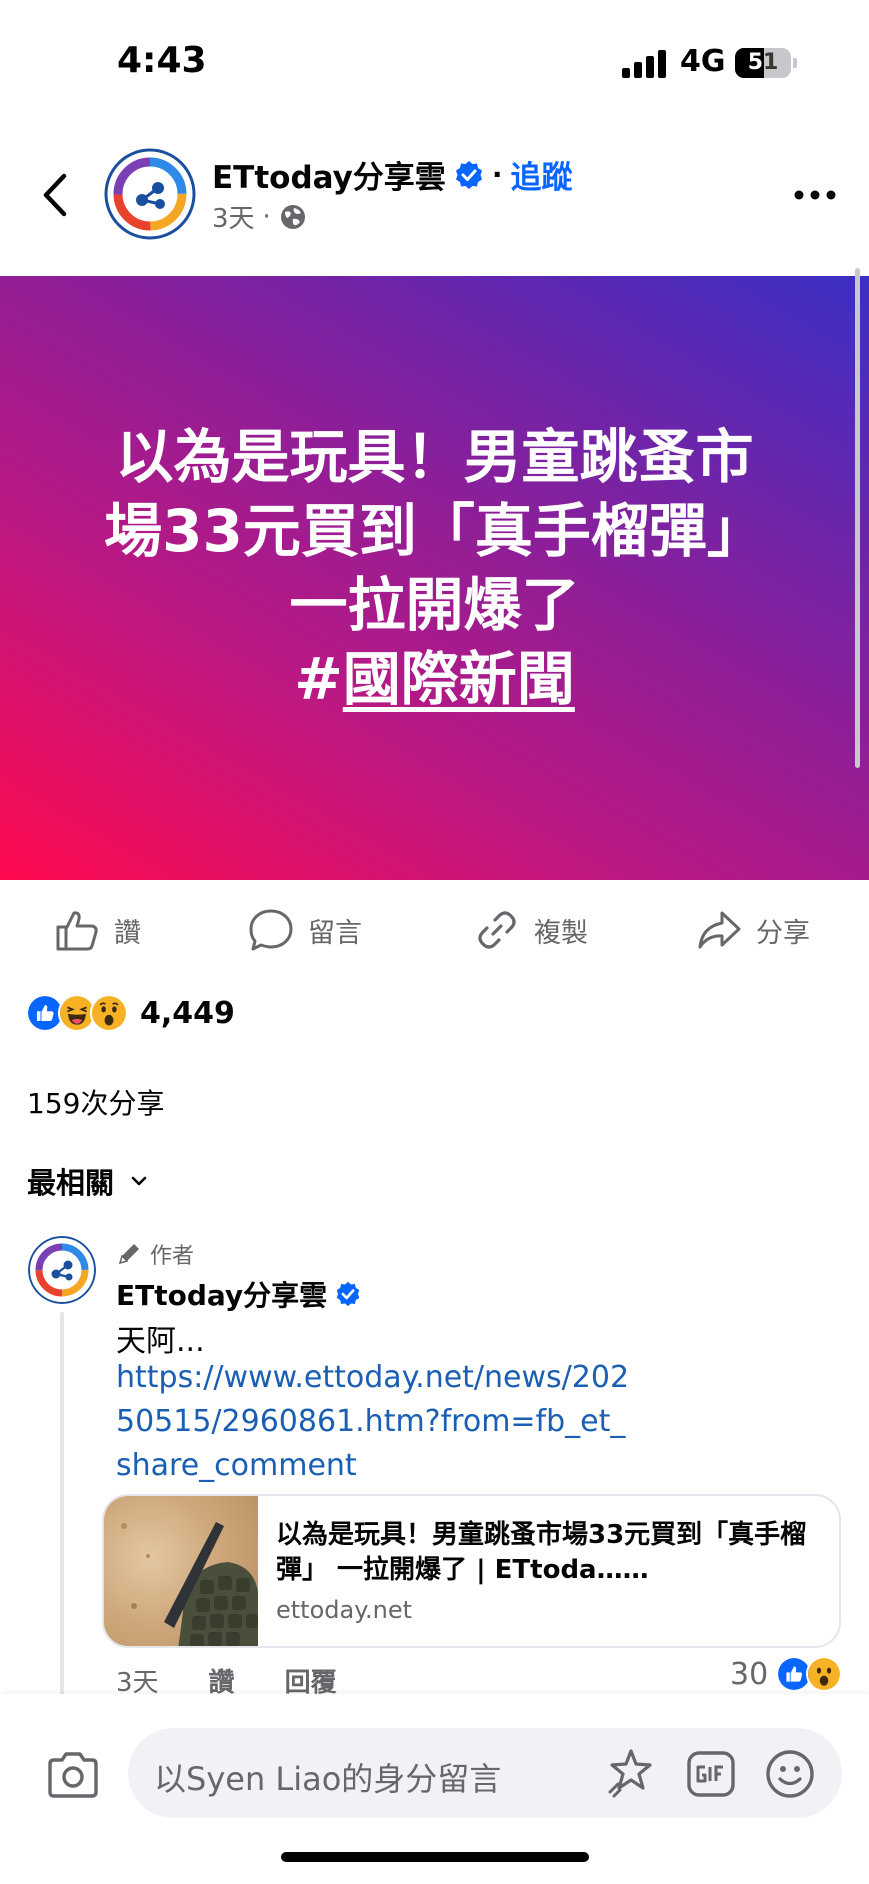 Image resolution: width=869 pixels, height=1884 pixels. What do you see at coordinates (162, 60) in the screenshot?
I see `status-time: 4:43` at bounding box center [162, 60].